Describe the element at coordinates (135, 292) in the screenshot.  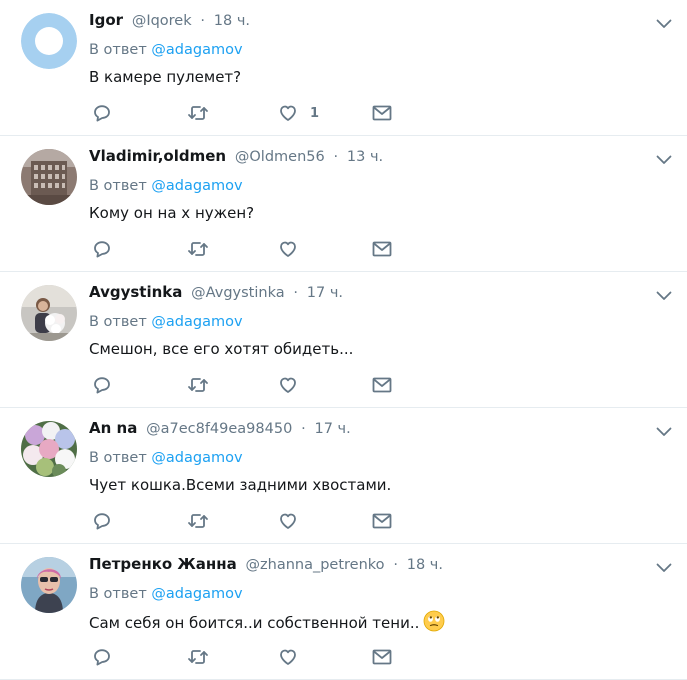
I see `display-name: Avgystinka` at that location.